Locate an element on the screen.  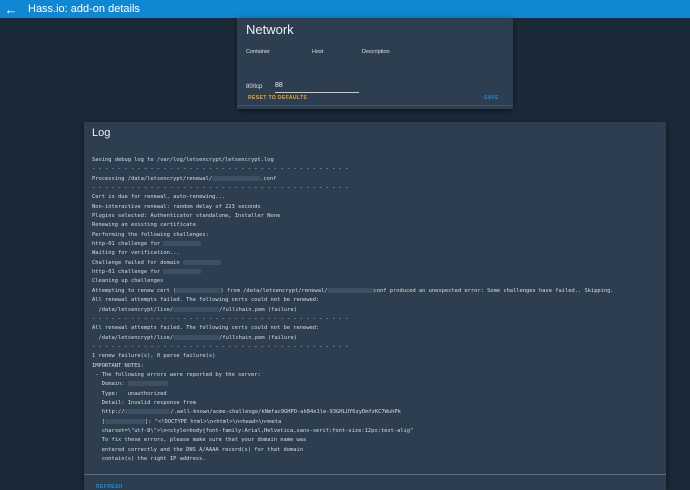
log-line: contain(s) the right IP address. is located at coordinates (149, 459).